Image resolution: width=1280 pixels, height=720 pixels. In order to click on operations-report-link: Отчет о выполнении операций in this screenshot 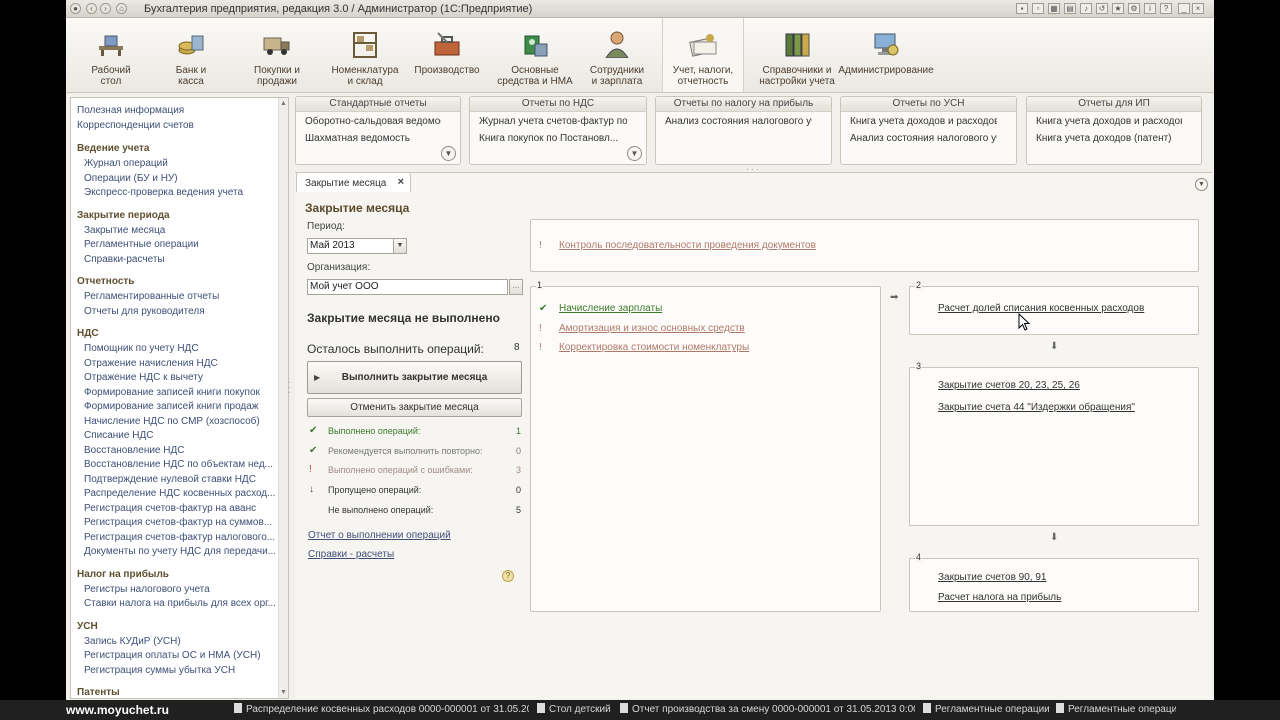, I will do `click(379, 535)`.